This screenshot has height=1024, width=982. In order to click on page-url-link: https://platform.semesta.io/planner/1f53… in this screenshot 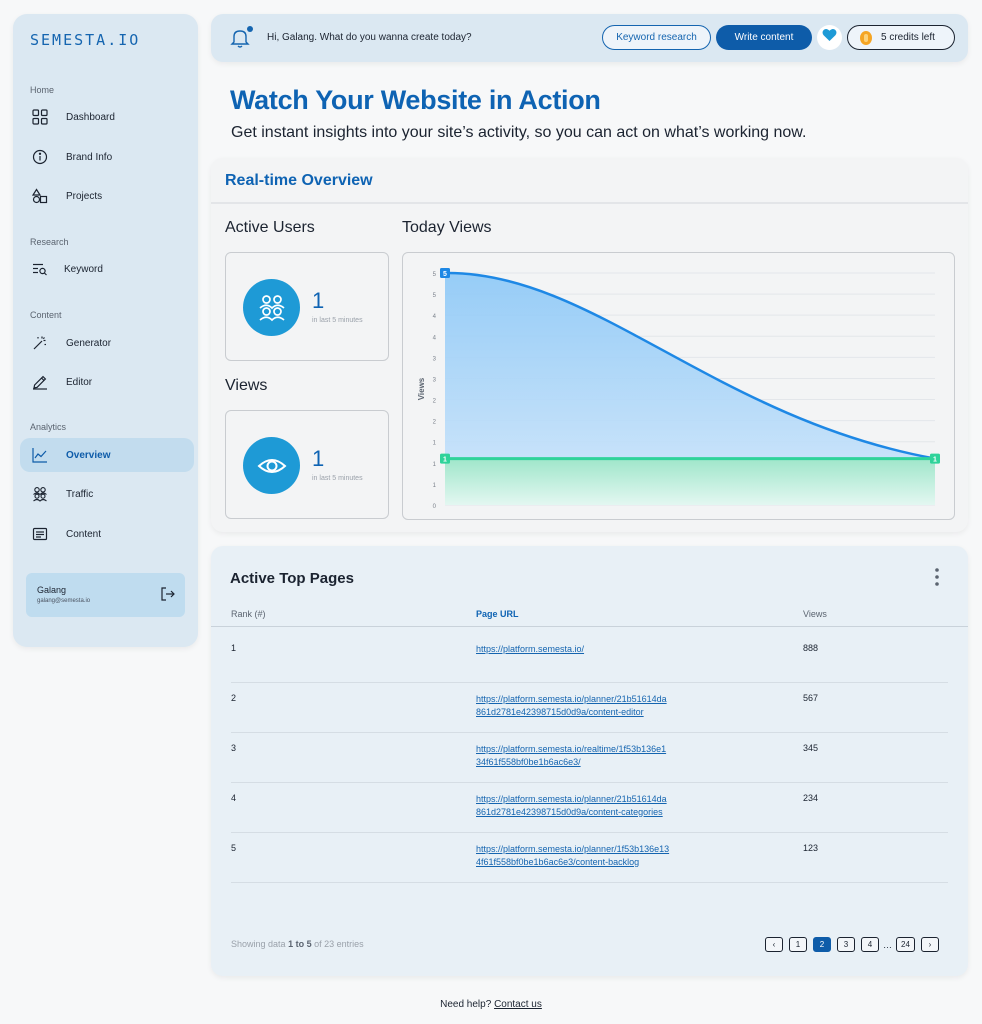, I will do `click(573, 855)`.